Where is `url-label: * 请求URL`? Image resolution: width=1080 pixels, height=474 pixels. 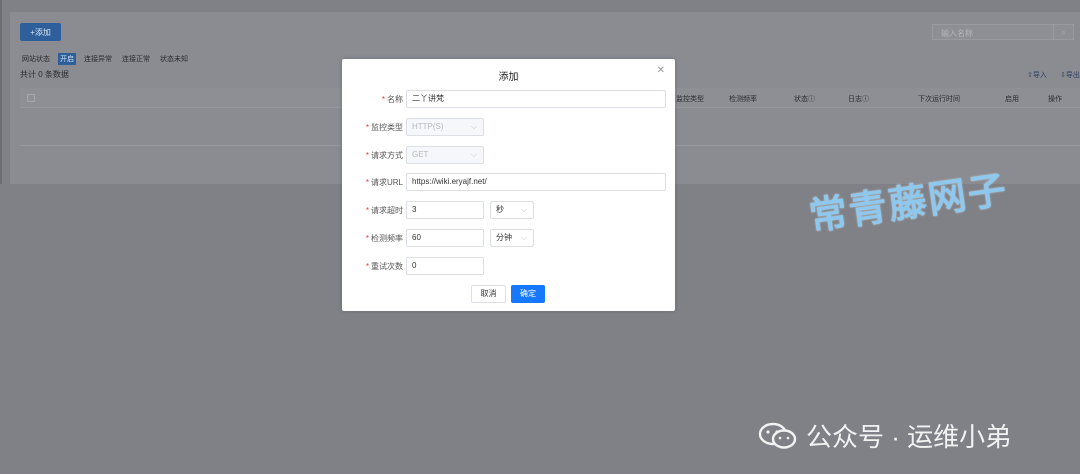
url-label: * 请求URL is located at coordinates (384, 182).